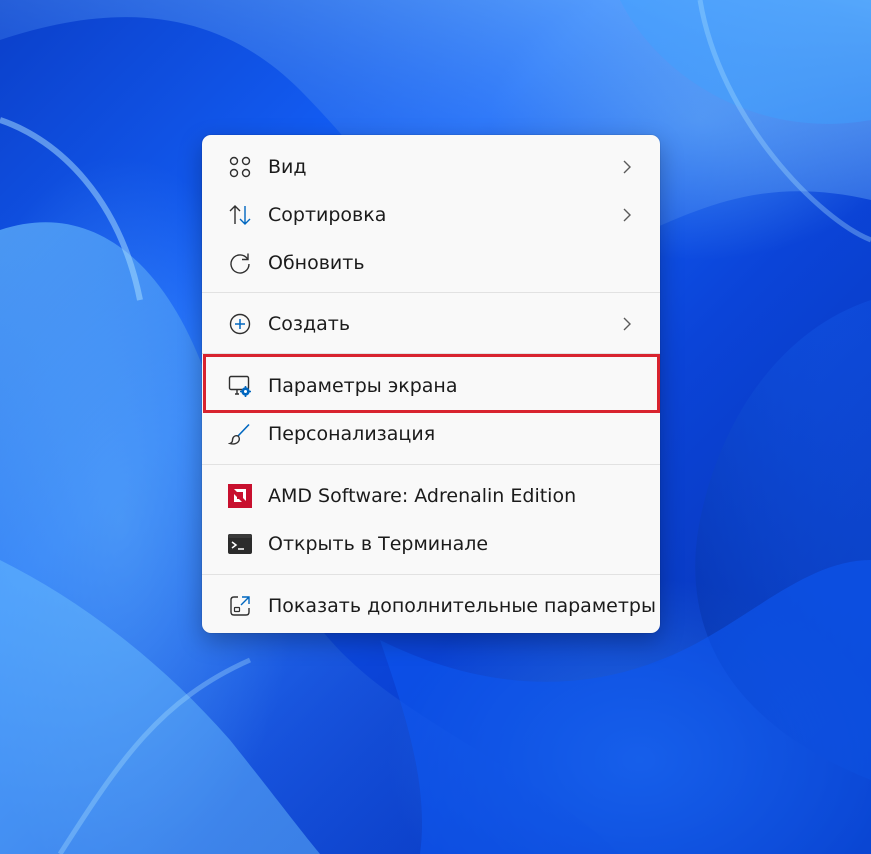  I want to click on add-circle-icon, so click(240, 324).